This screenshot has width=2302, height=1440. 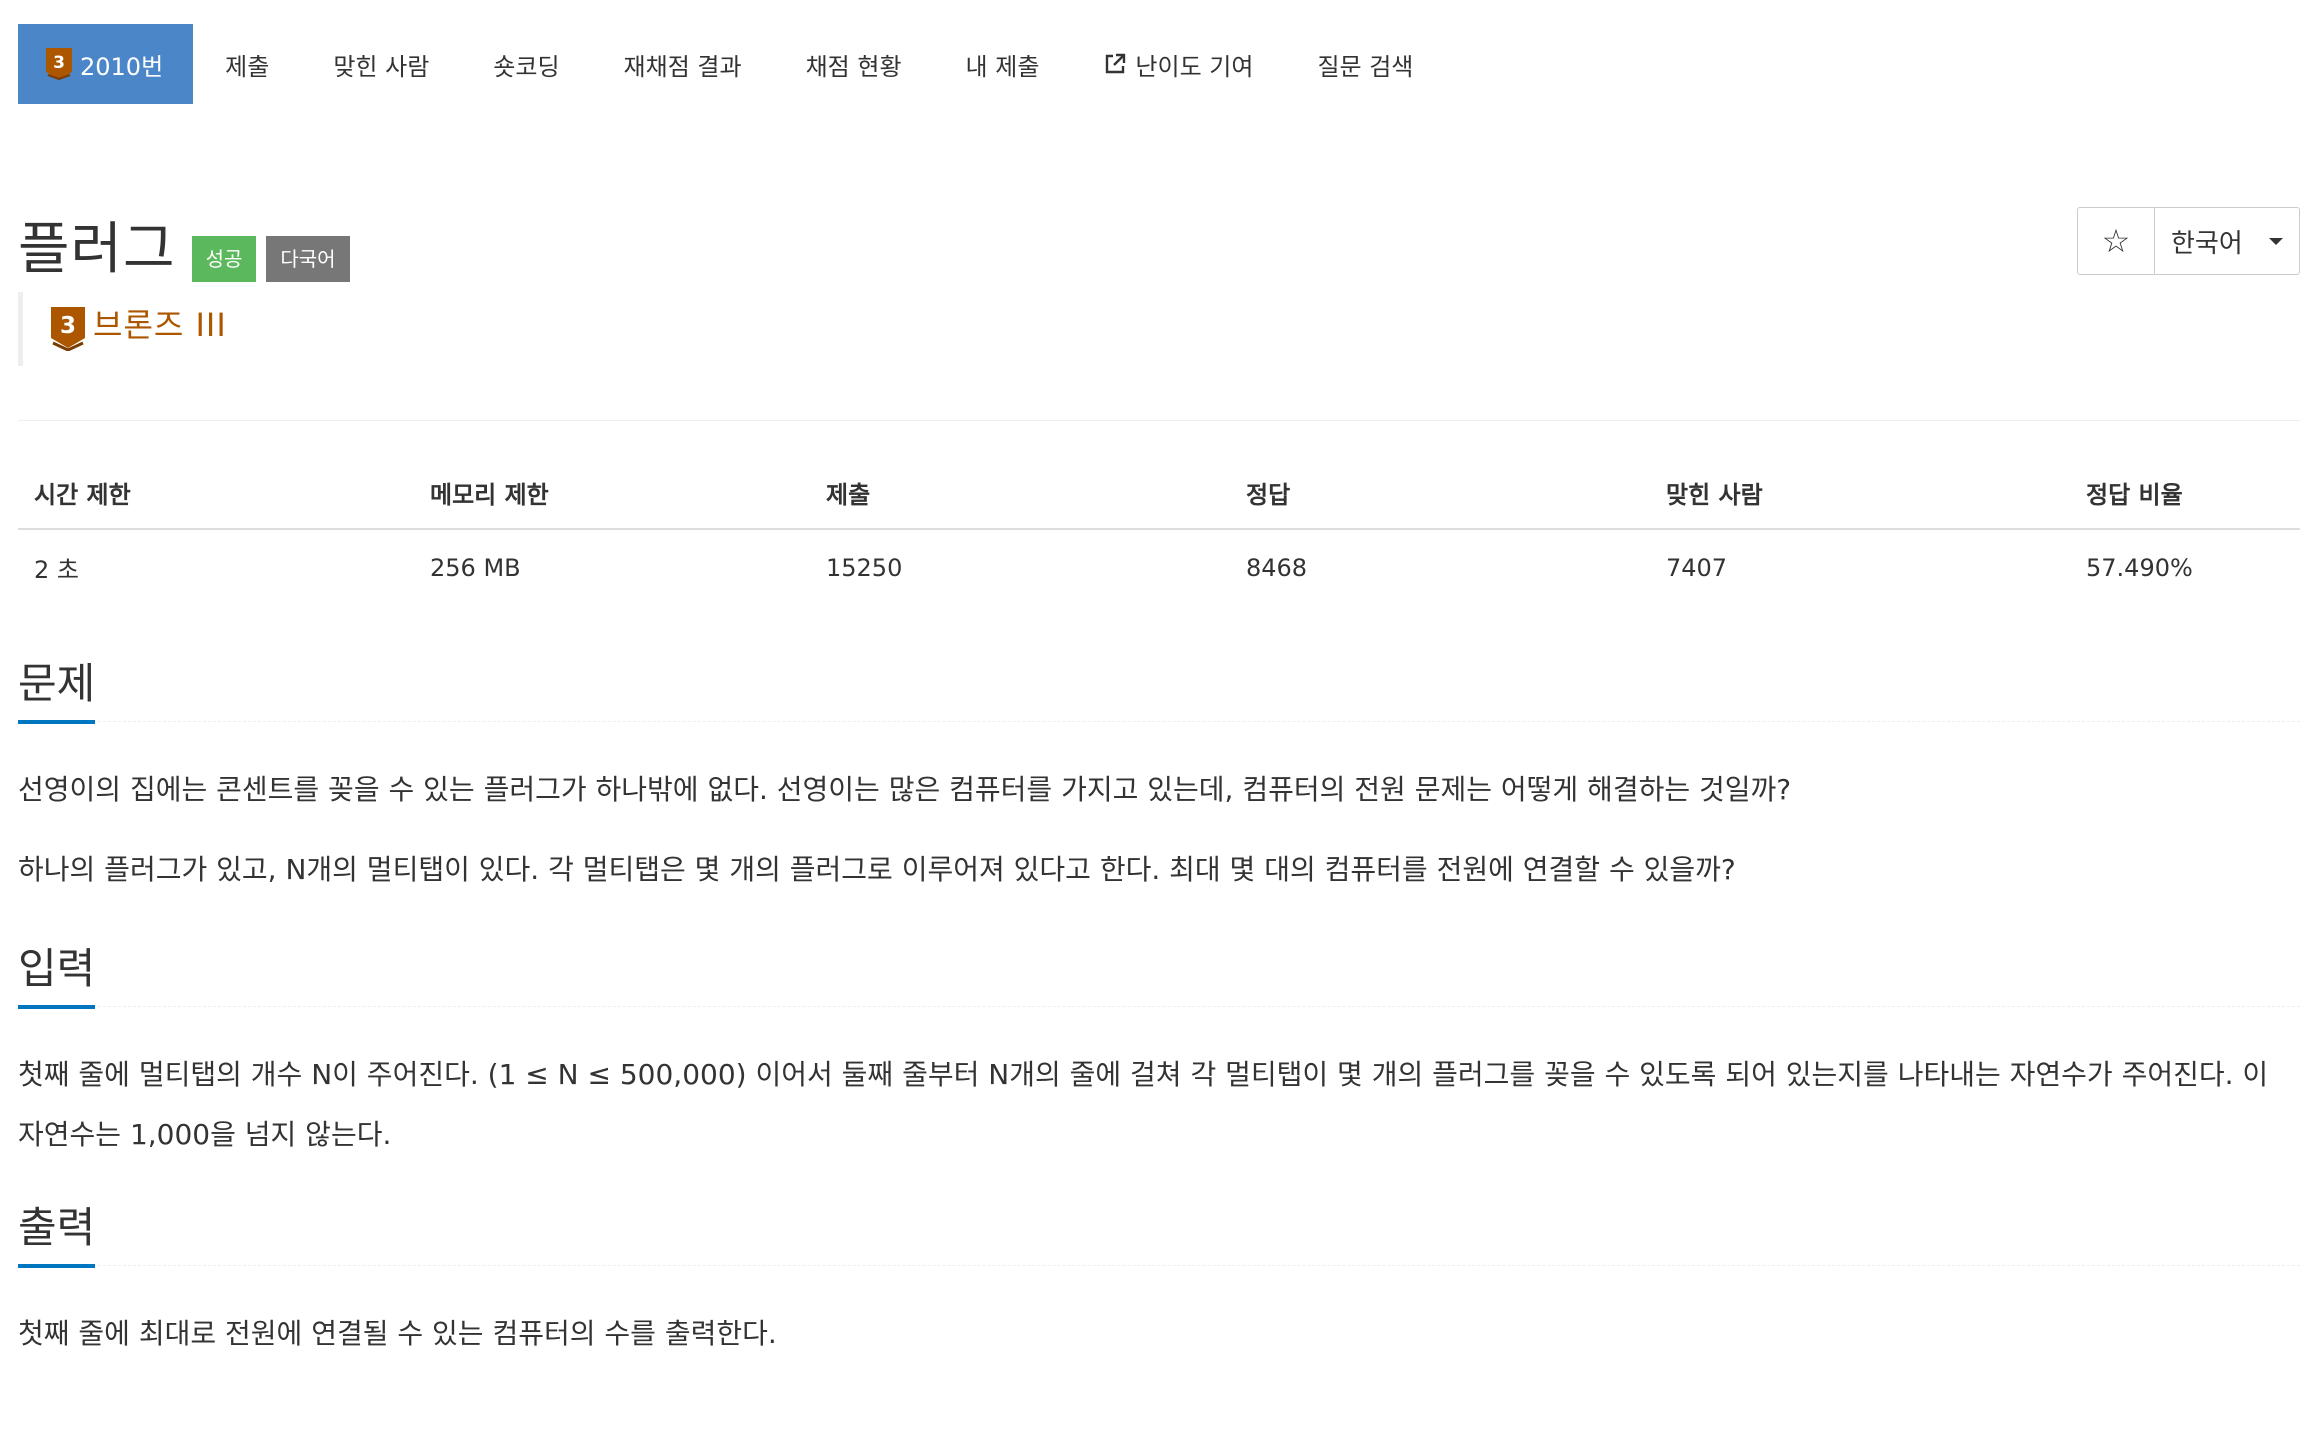 I want to click on tab-question-search: 질문 검색, so click(x=1365, y=64).